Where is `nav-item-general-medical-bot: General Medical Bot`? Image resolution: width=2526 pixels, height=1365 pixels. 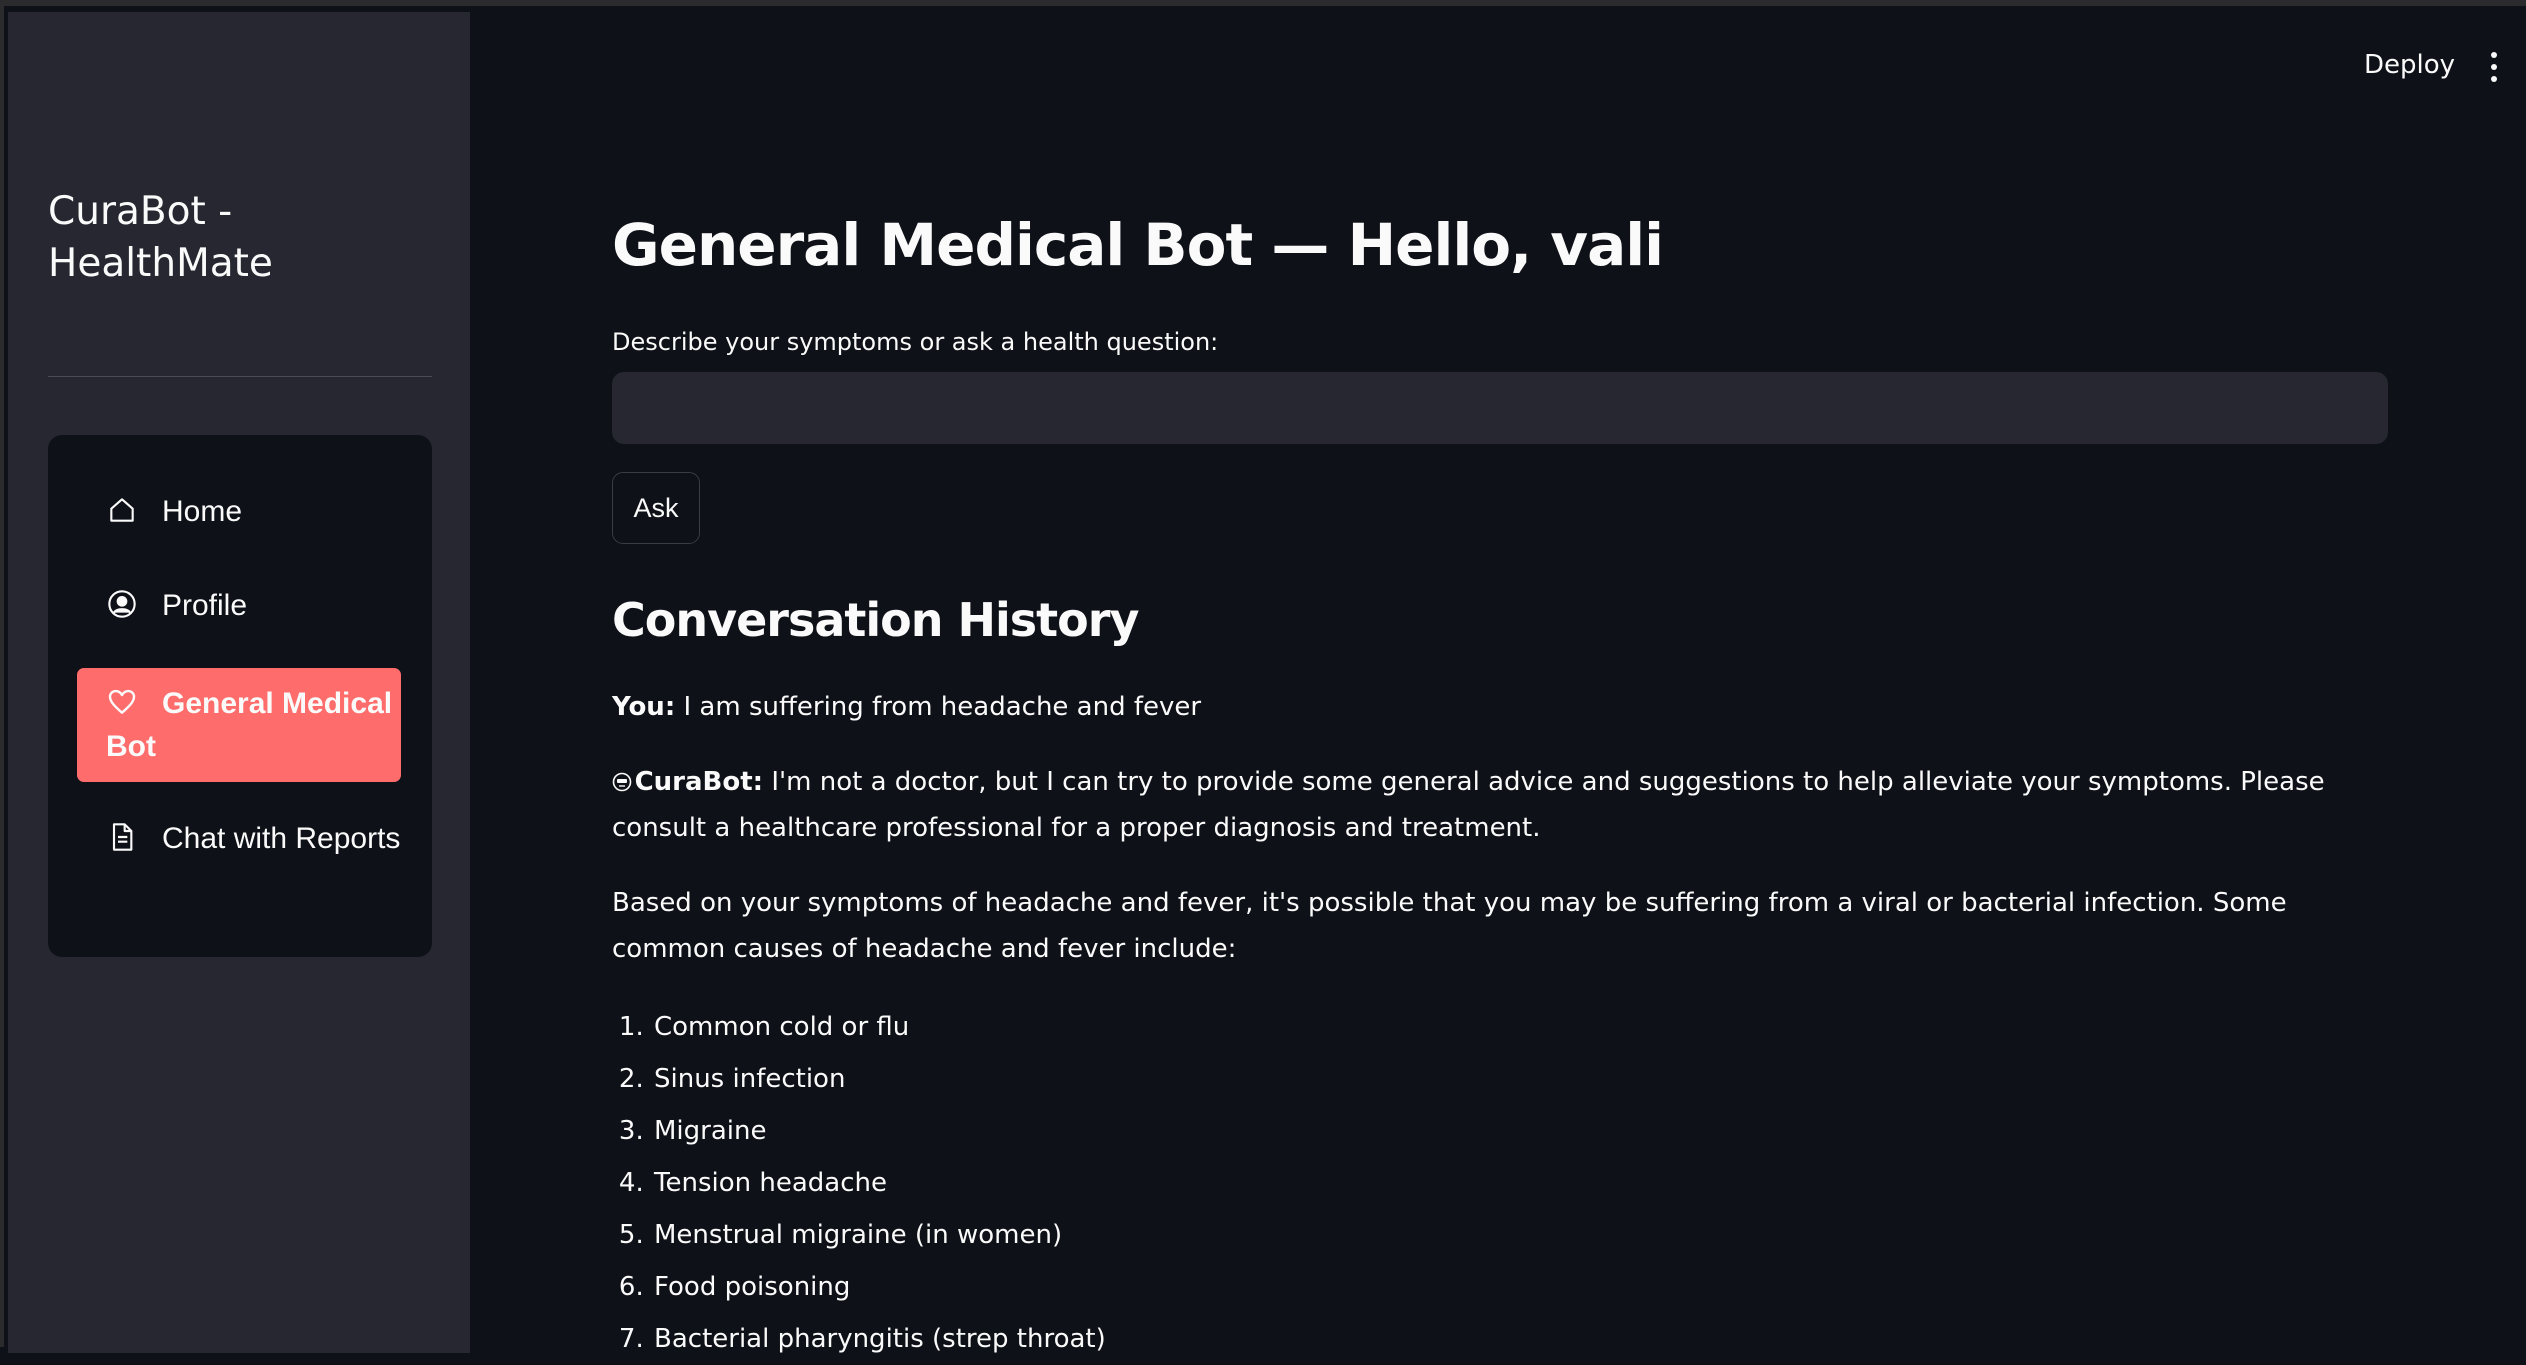 nav-item-general-medical-bot: General Medical Bot is located at coordinates (239, 725).